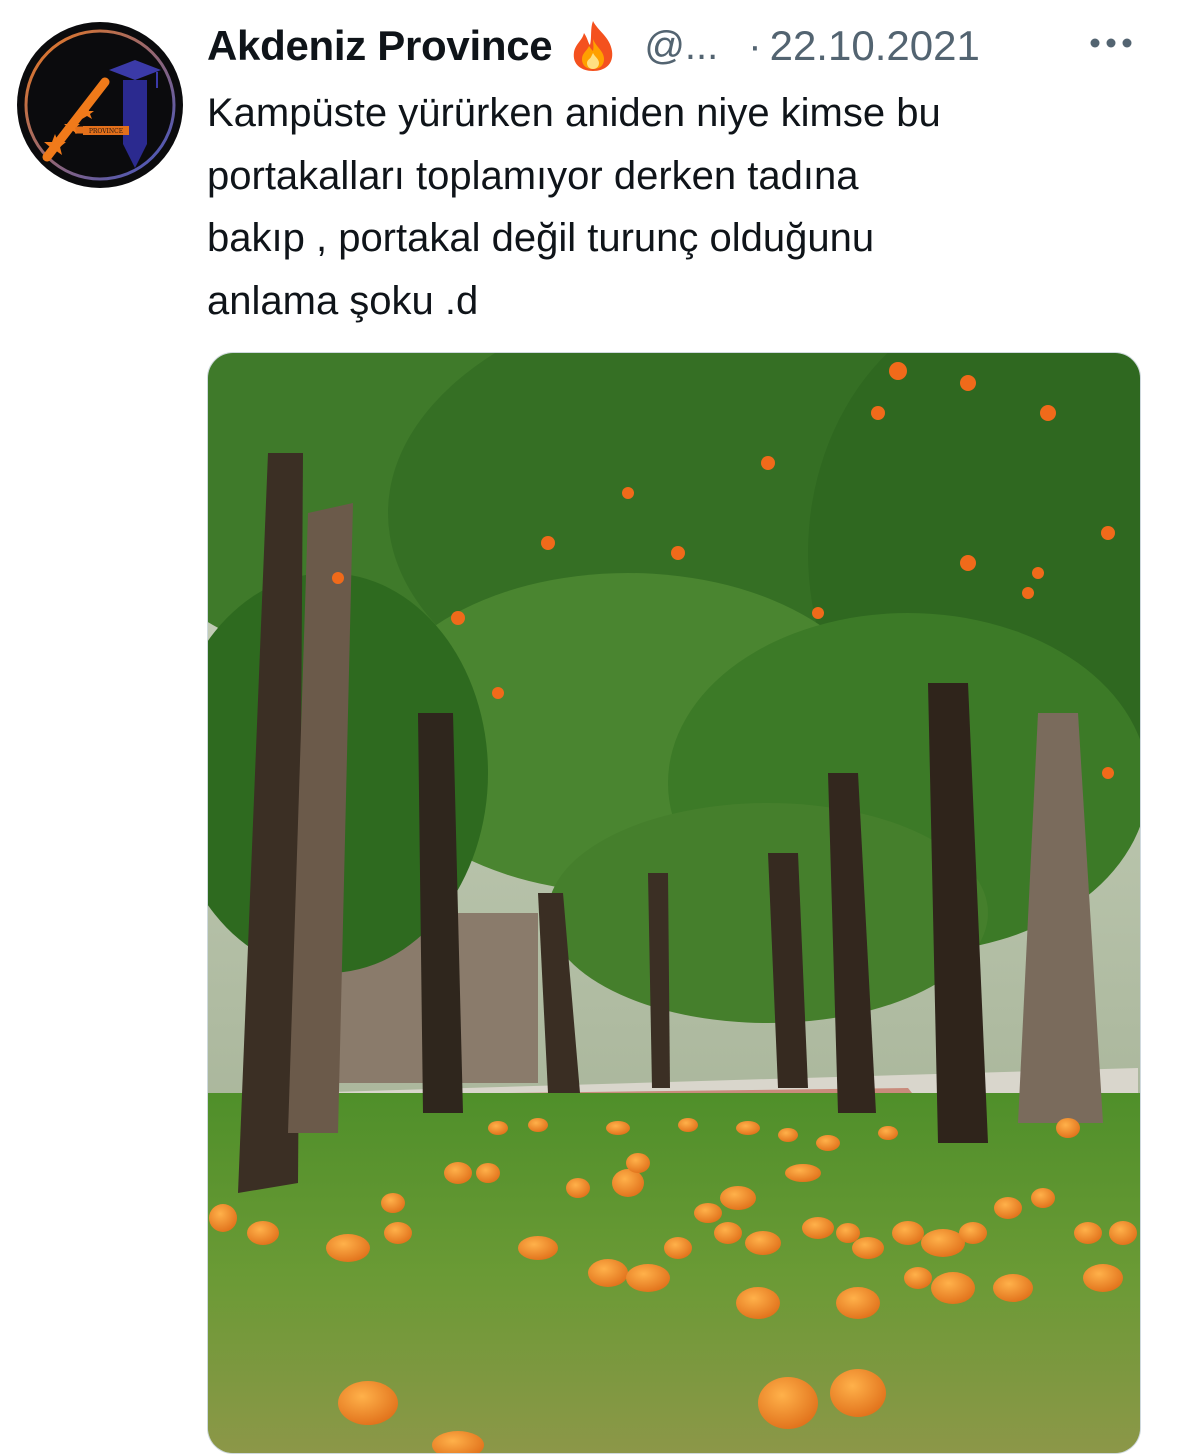 This screenshot has width=1199, height=1454. I want to click on avatar: PROVINCE, so click(100, 105).